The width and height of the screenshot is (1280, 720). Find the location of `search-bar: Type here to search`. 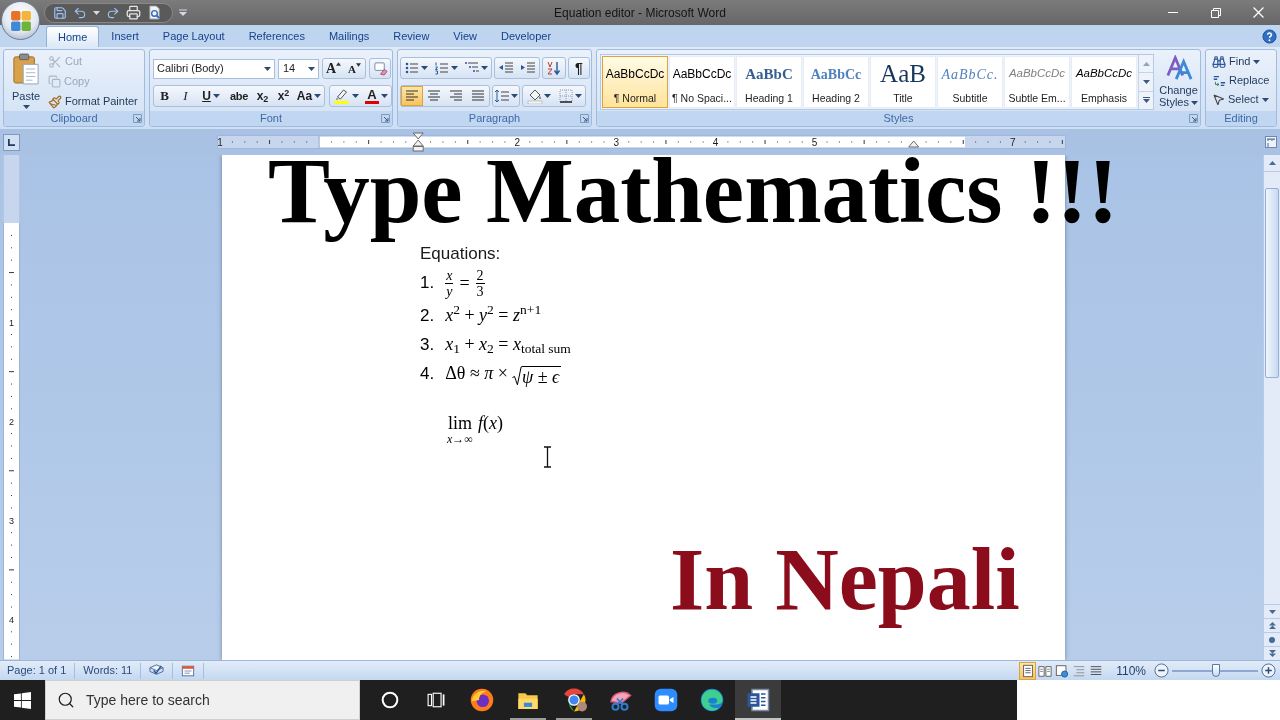

search-bar: Type here to search is located at coordinates (202, 700).